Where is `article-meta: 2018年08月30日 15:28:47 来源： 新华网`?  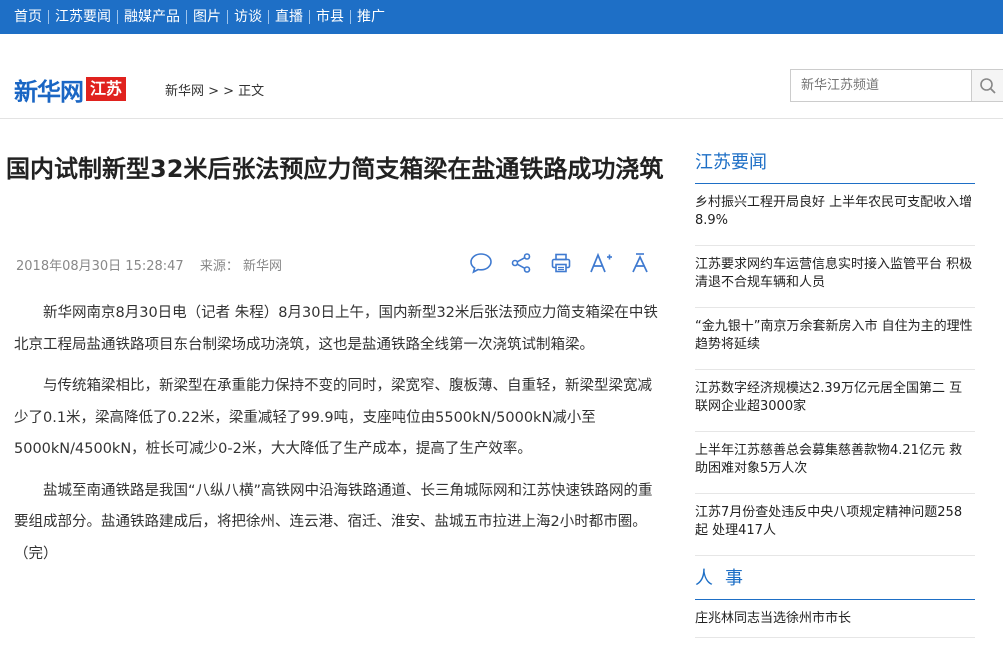
article-meta: 2018年08月30日 15:28:47 来源： 新华网 is located at coordinates (149, 264).